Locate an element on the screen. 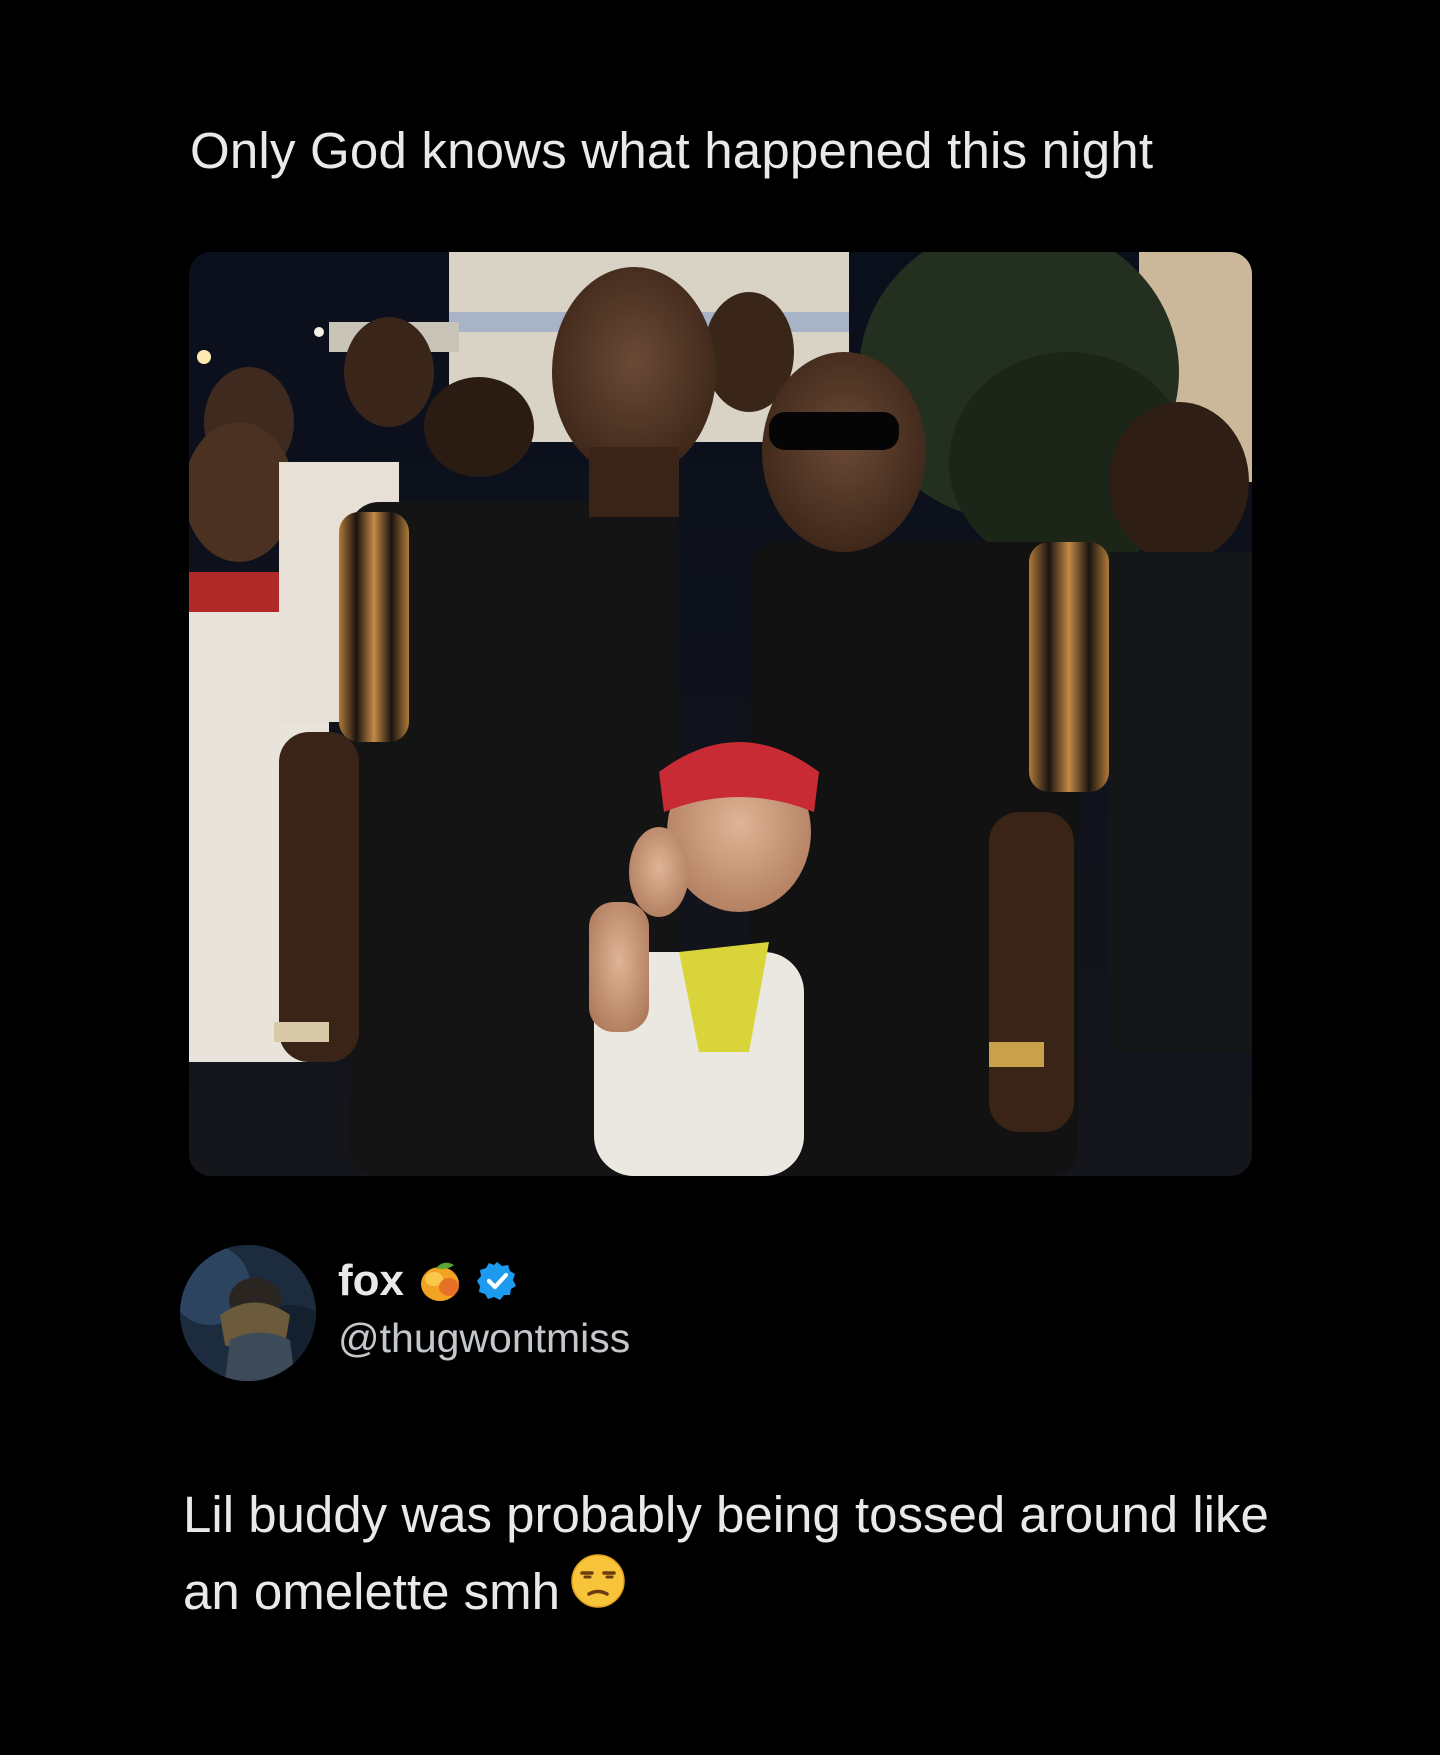 This screenshot has height=1755, width=1440. mango-icon is located at coordinates (440, 1281).